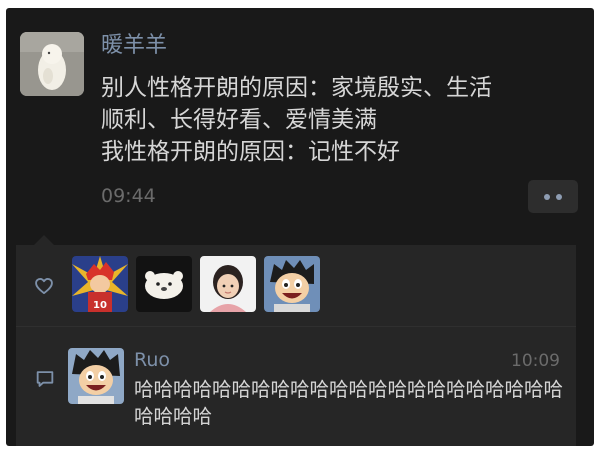 The height and width of the screenshot is (449, 600). I want to click on commenter-avatar, so click(96, 376).